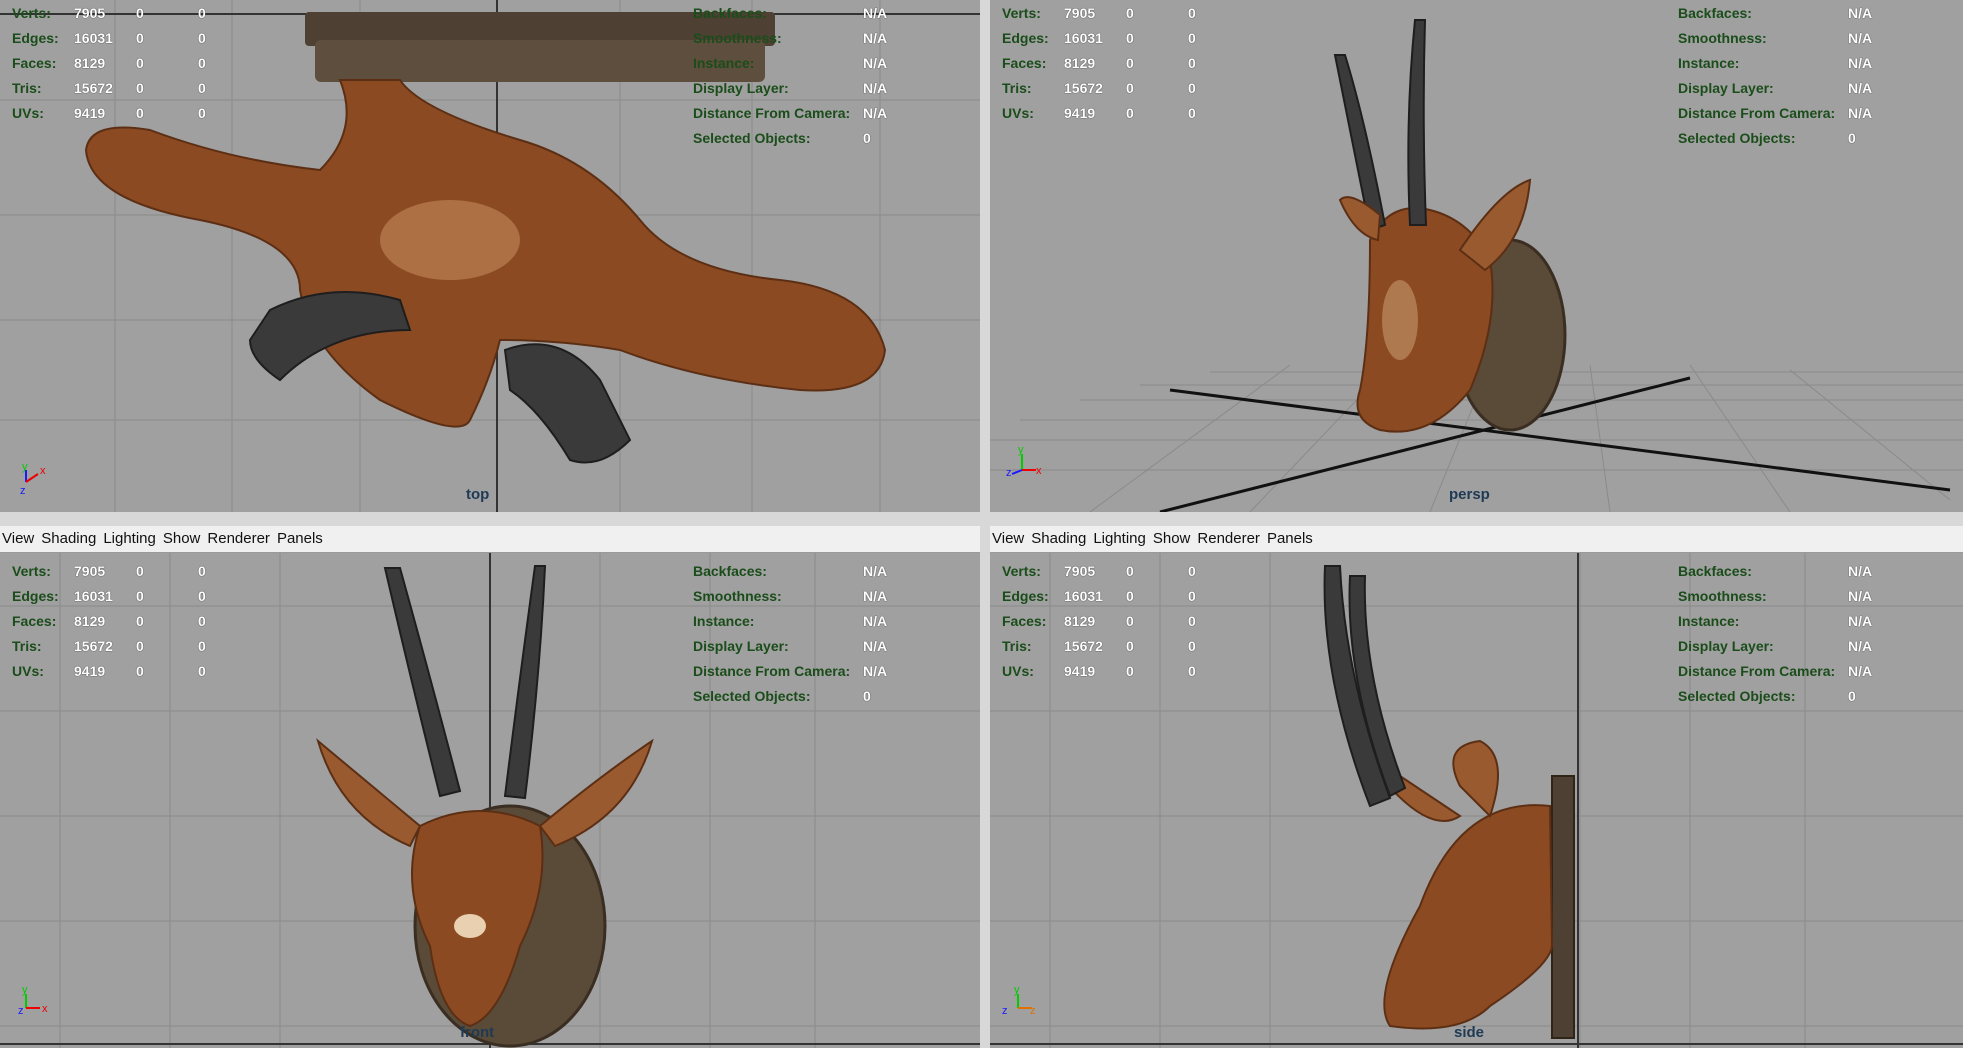 The height and width of the screenshot is (1048, 1963). What do you see at coordinates (33, 1000) in the screenshot?
I see `axis-gizmo-icon: yxz` at bounding box center [33, 1000].